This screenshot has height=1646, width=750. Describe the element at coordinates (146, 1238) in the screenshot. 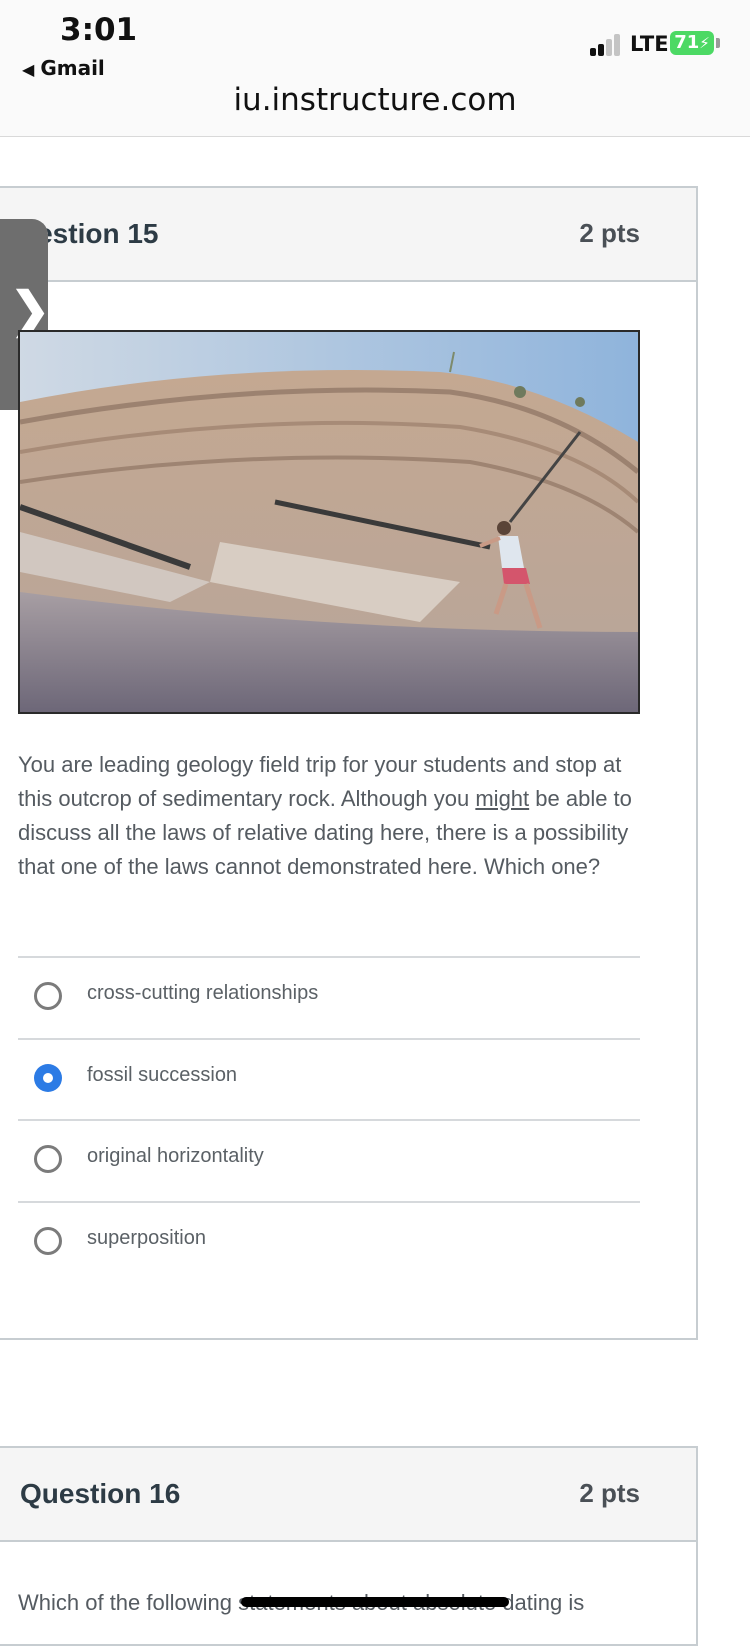

I see `answer-label: superposition` at that location.